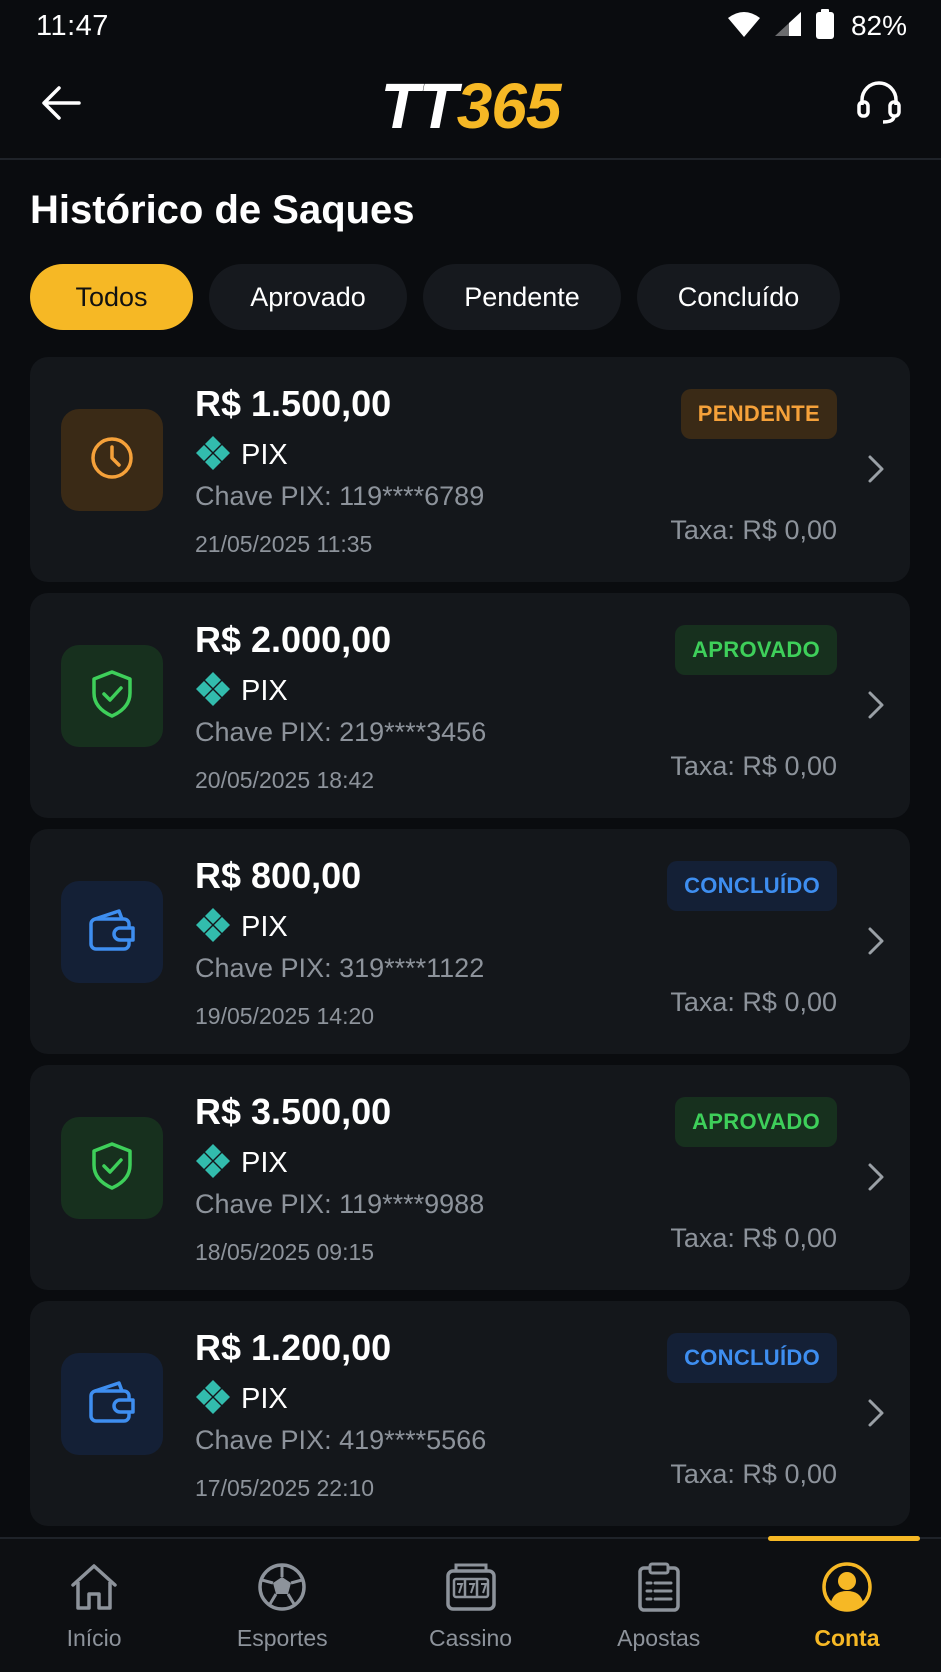  I want to click on status-badge: PENDENTE, so click(758, 414).